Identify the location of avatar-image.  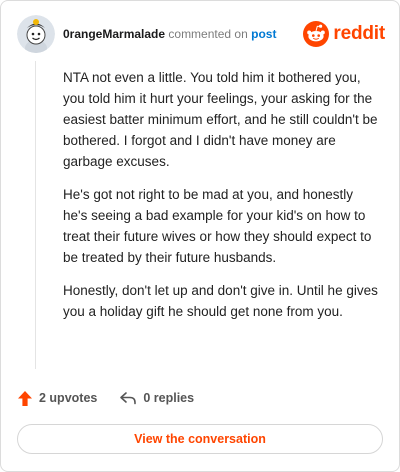
(36, 34).